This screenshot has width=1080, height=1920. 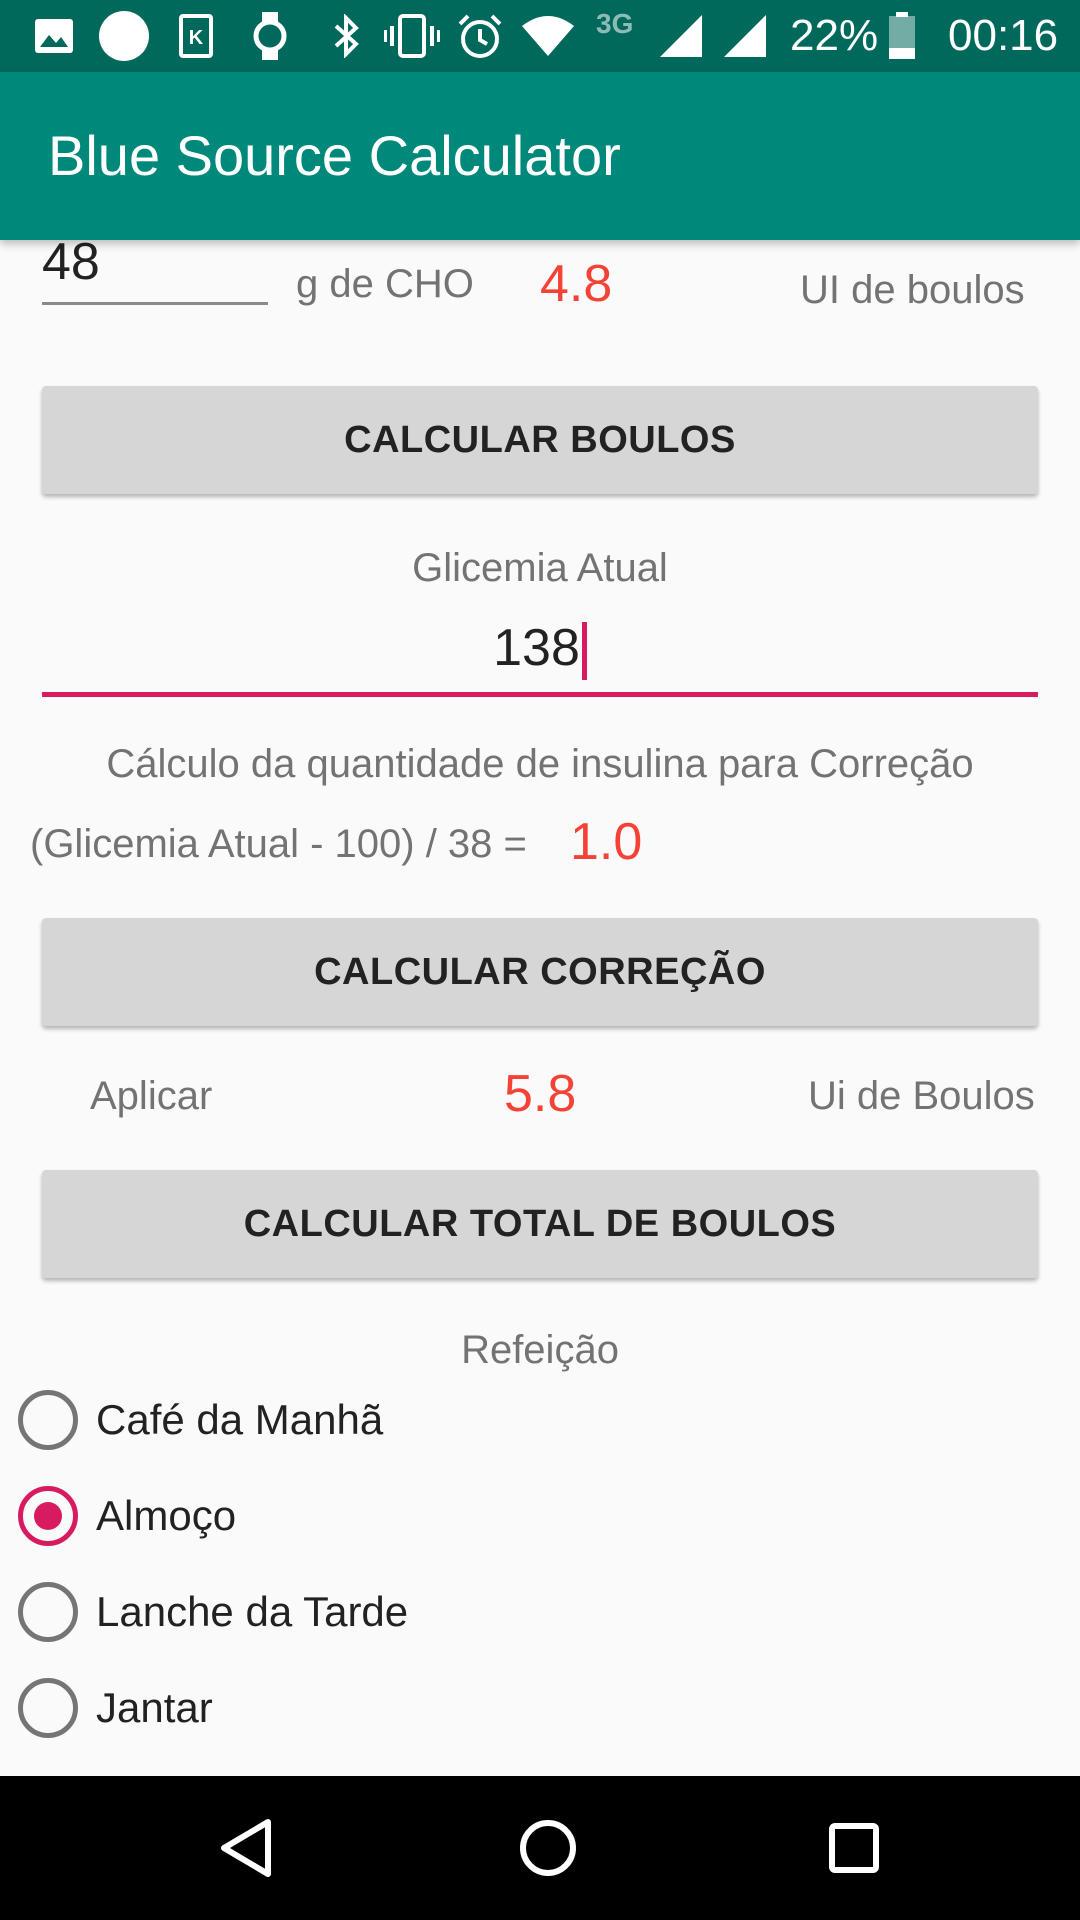 What do you see at coordinates (615, 23) in the screenshot?
I see `network-type: 3G` at bounding box center [615, 23].